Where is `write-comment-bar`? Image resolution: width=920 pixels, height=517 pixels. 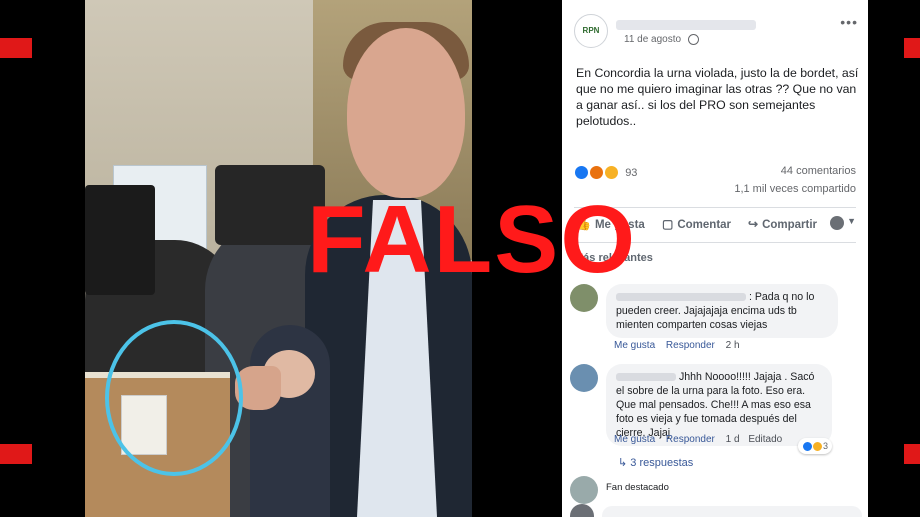
write-comment-bar is located at coordinates (716, 510).